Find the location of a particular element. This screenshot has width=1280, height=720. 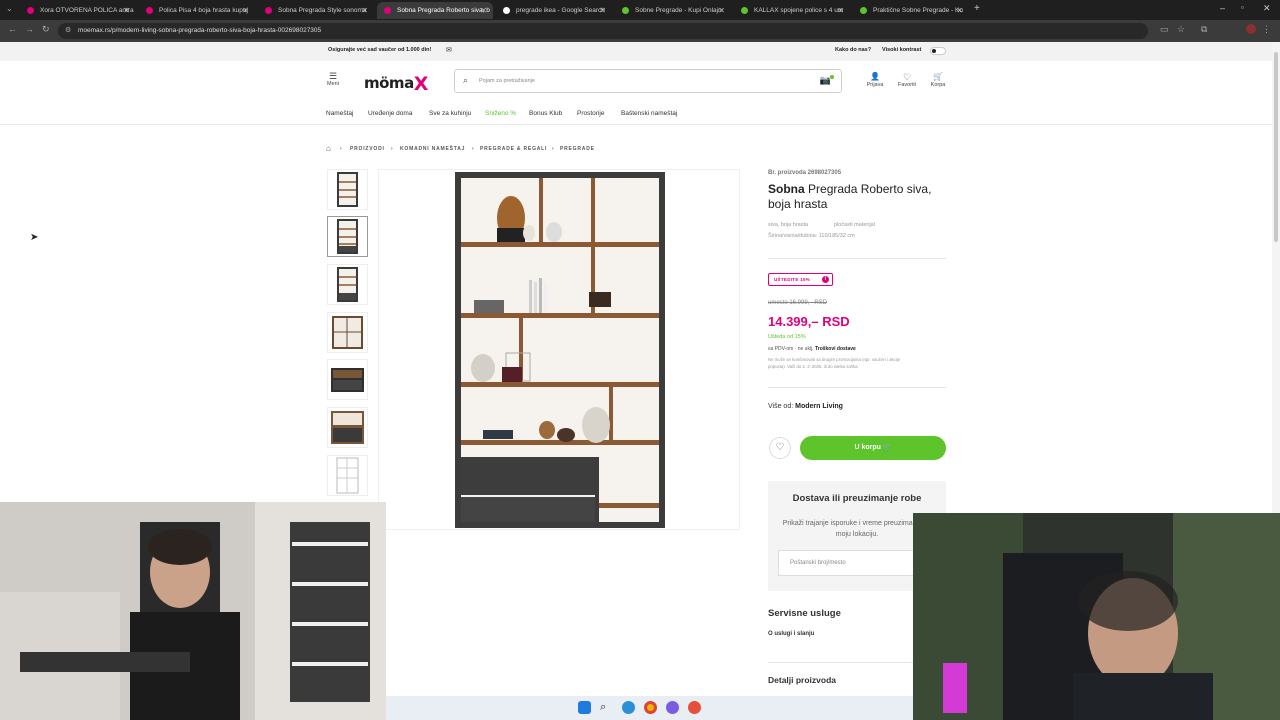

bookmark-star-icon: ☆ is located at coordinates (1181, 29).